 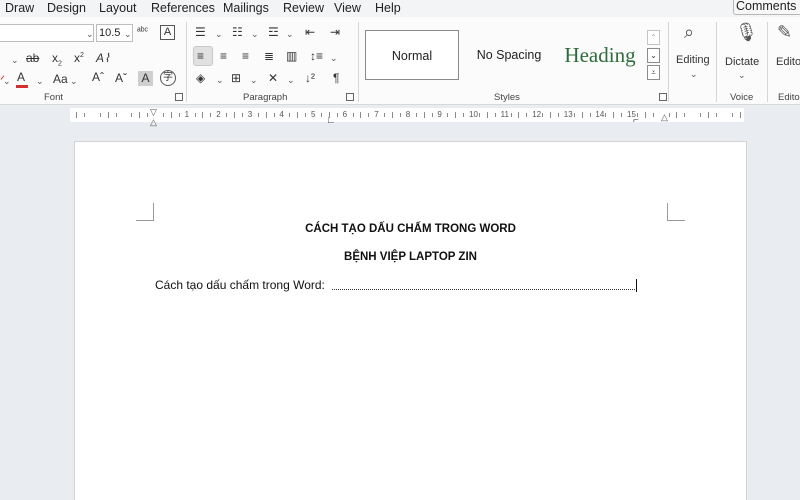 What do you see at coordinates (110, 33) in the screenshot?
I see `font-size-value: 10.5` at bounding box center [110, 33].